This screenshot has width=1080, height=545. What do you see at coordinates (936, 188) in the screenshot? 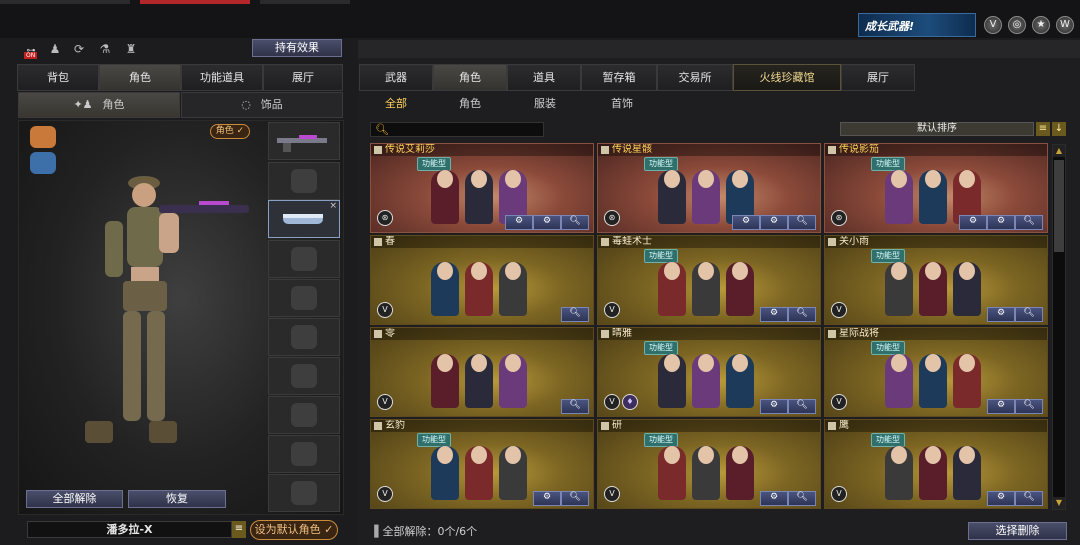
I see `character-card: 传说影笳 功能型 ⊛ 🔍︎ ⚙︎ ⚙︎` at bounding box center [936, 188].